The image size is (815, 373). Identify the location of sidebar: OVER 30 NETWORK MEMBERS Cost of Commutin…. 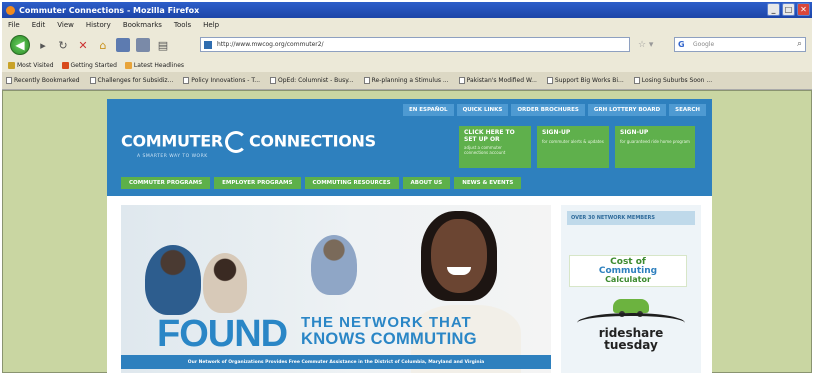
(631, 289).